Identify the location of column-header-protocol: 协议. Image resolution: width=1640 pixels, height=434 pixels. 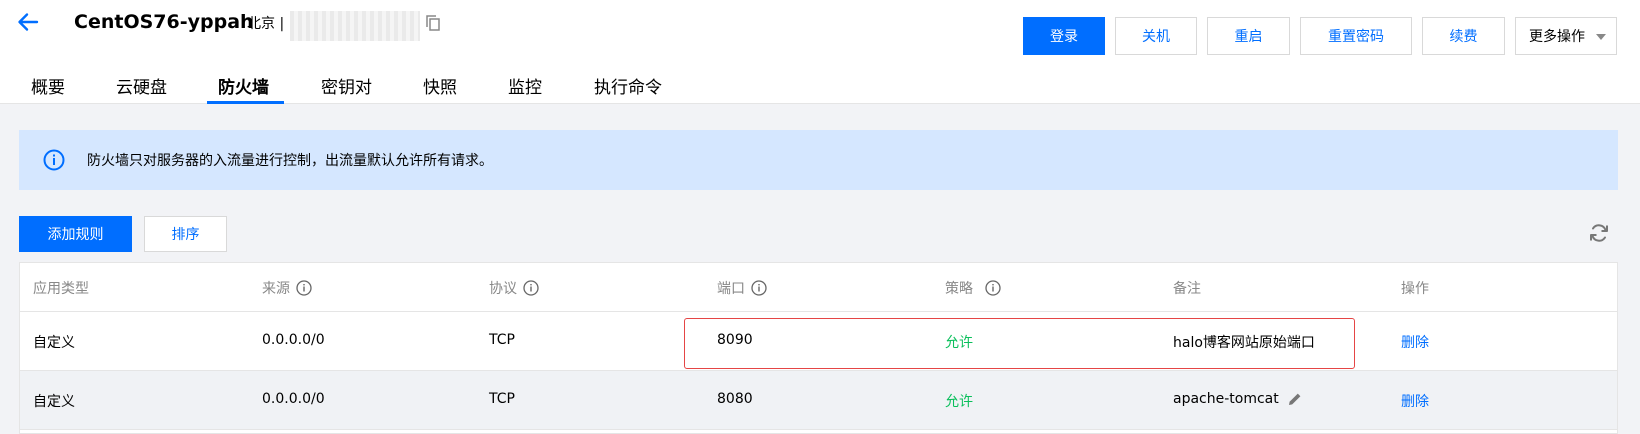
(514, 288).